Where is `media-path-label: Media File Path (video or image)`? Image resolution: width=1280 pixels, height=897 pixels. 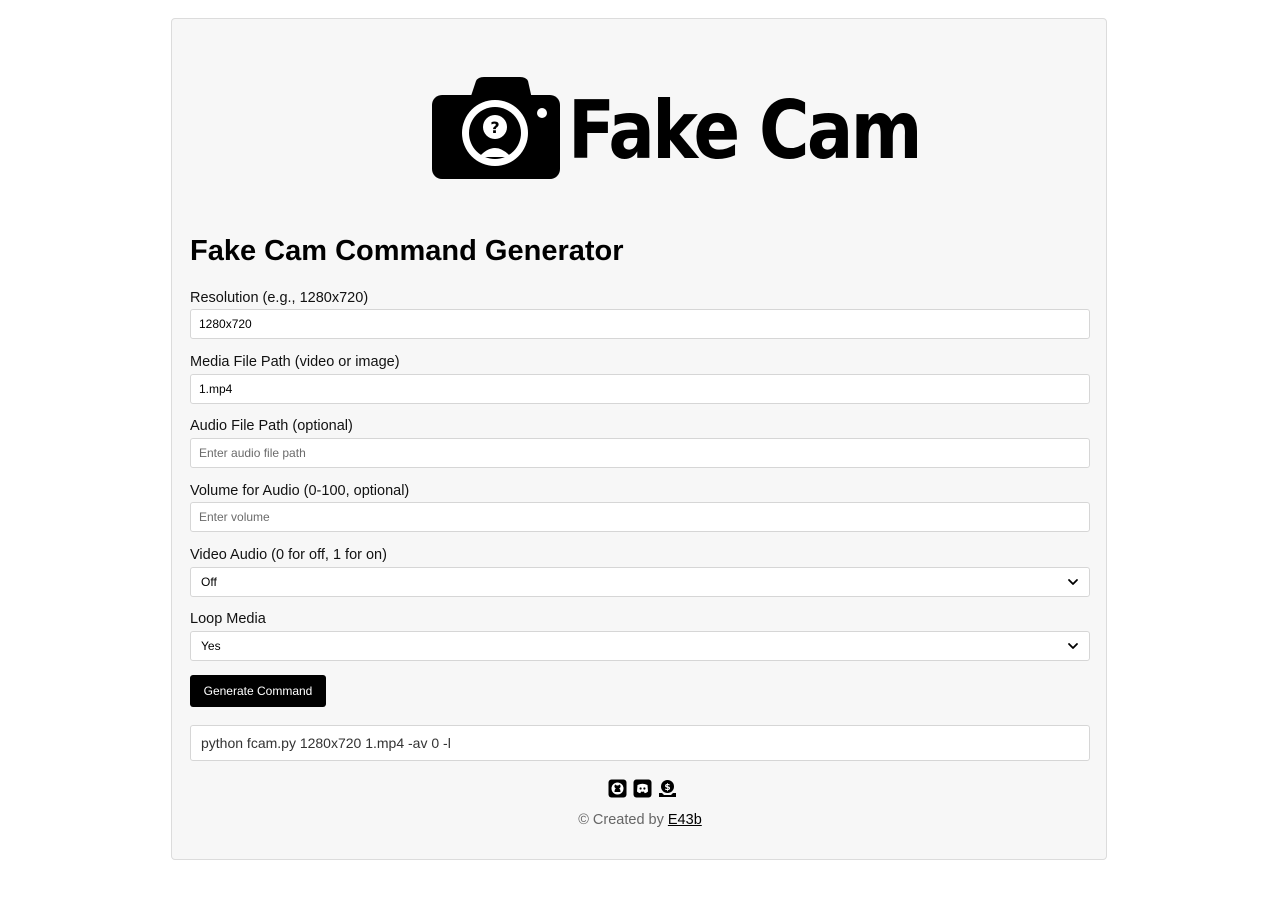
media-path-label: Media File Path (video or image) is located at coordinates (295, 362).